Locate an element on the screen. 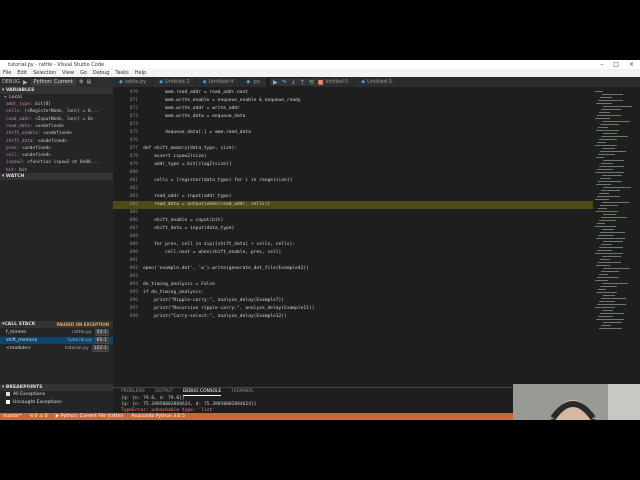 This screenshot has height=480, width=640. tab-label: Untitled-2 is located at coordinates (177, 82).